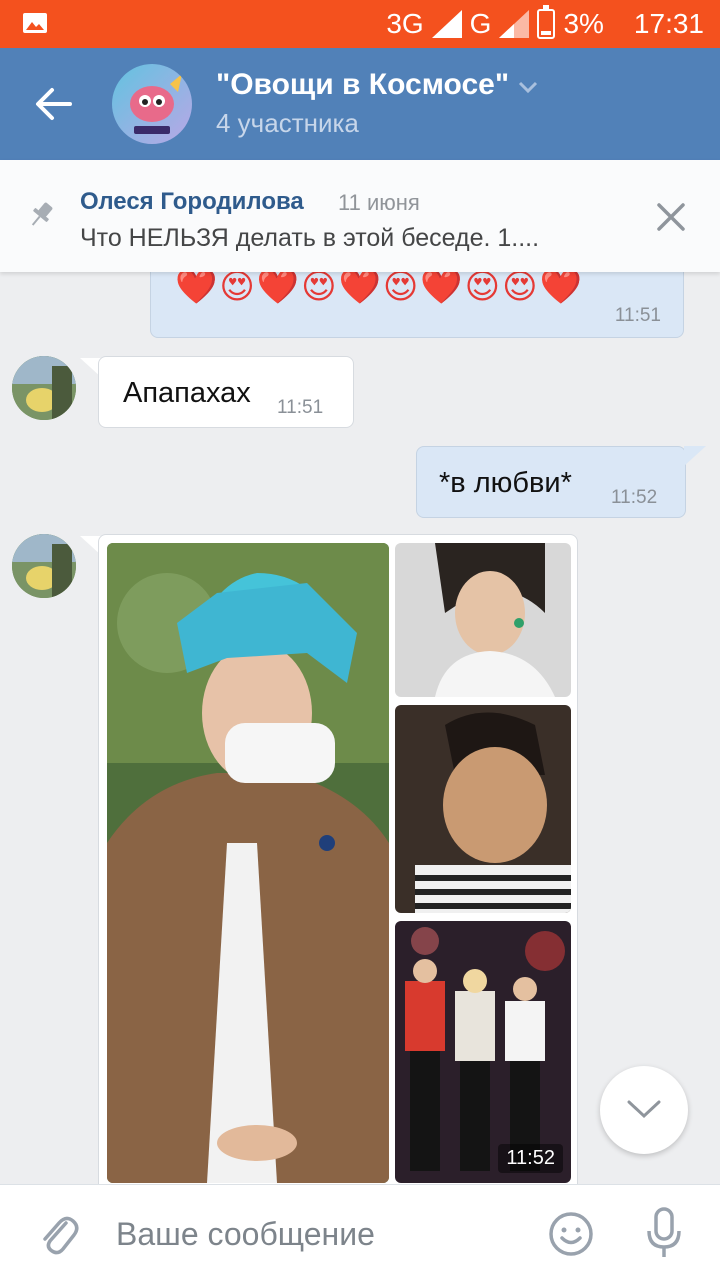 The width and height of the screenshot is (720, 1281). I want to click on photo-2-image, so click(483, 620).